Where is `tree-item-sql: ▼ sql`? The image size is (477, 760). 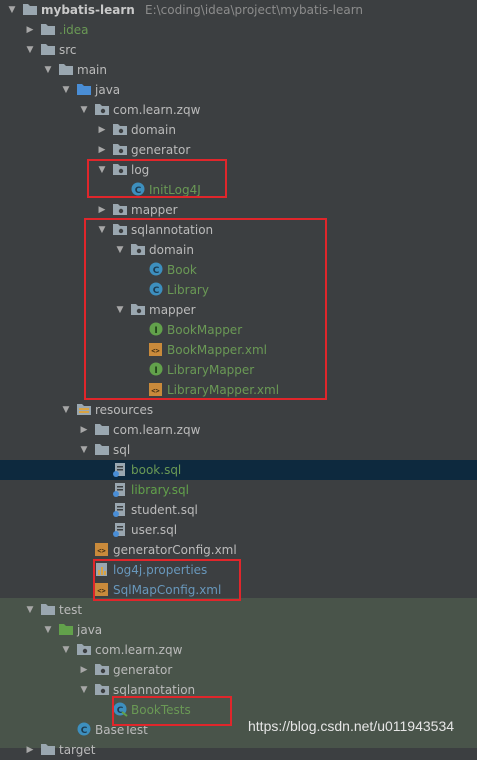
tree-item-sql: ▼ sql is located at coordinates (238, 450).